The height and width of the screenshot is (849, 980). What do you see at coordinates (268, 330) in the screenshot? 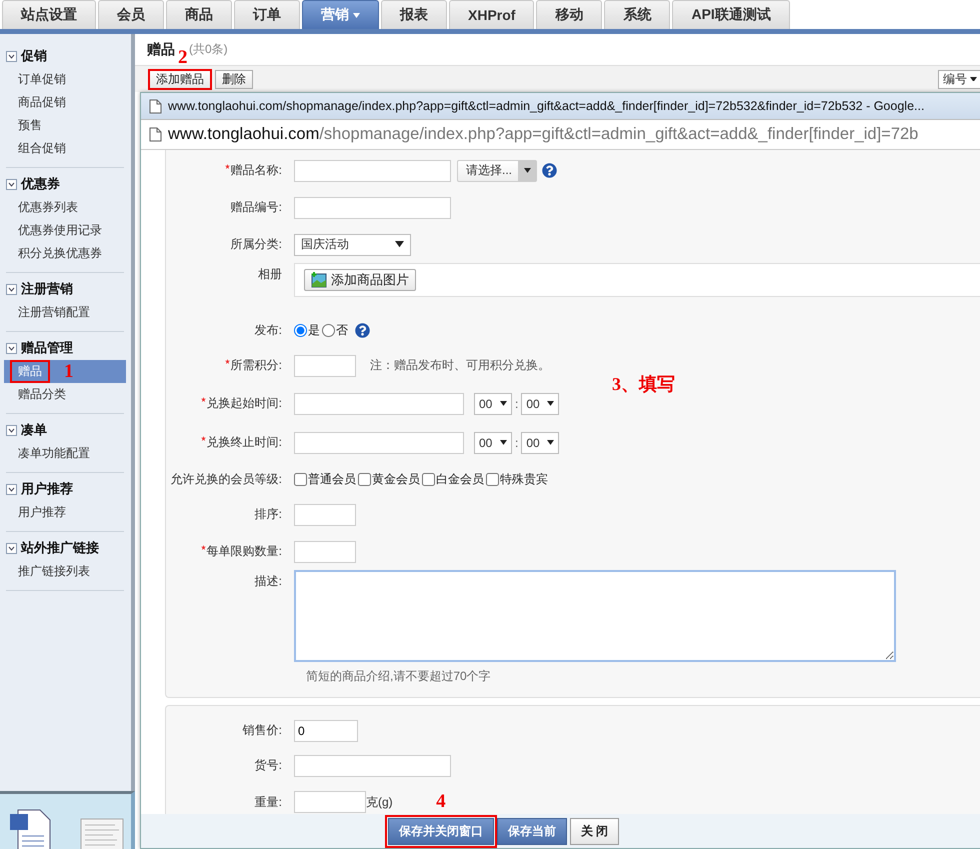
I see `field-label: 发布:` at bounding box center [268, 330].